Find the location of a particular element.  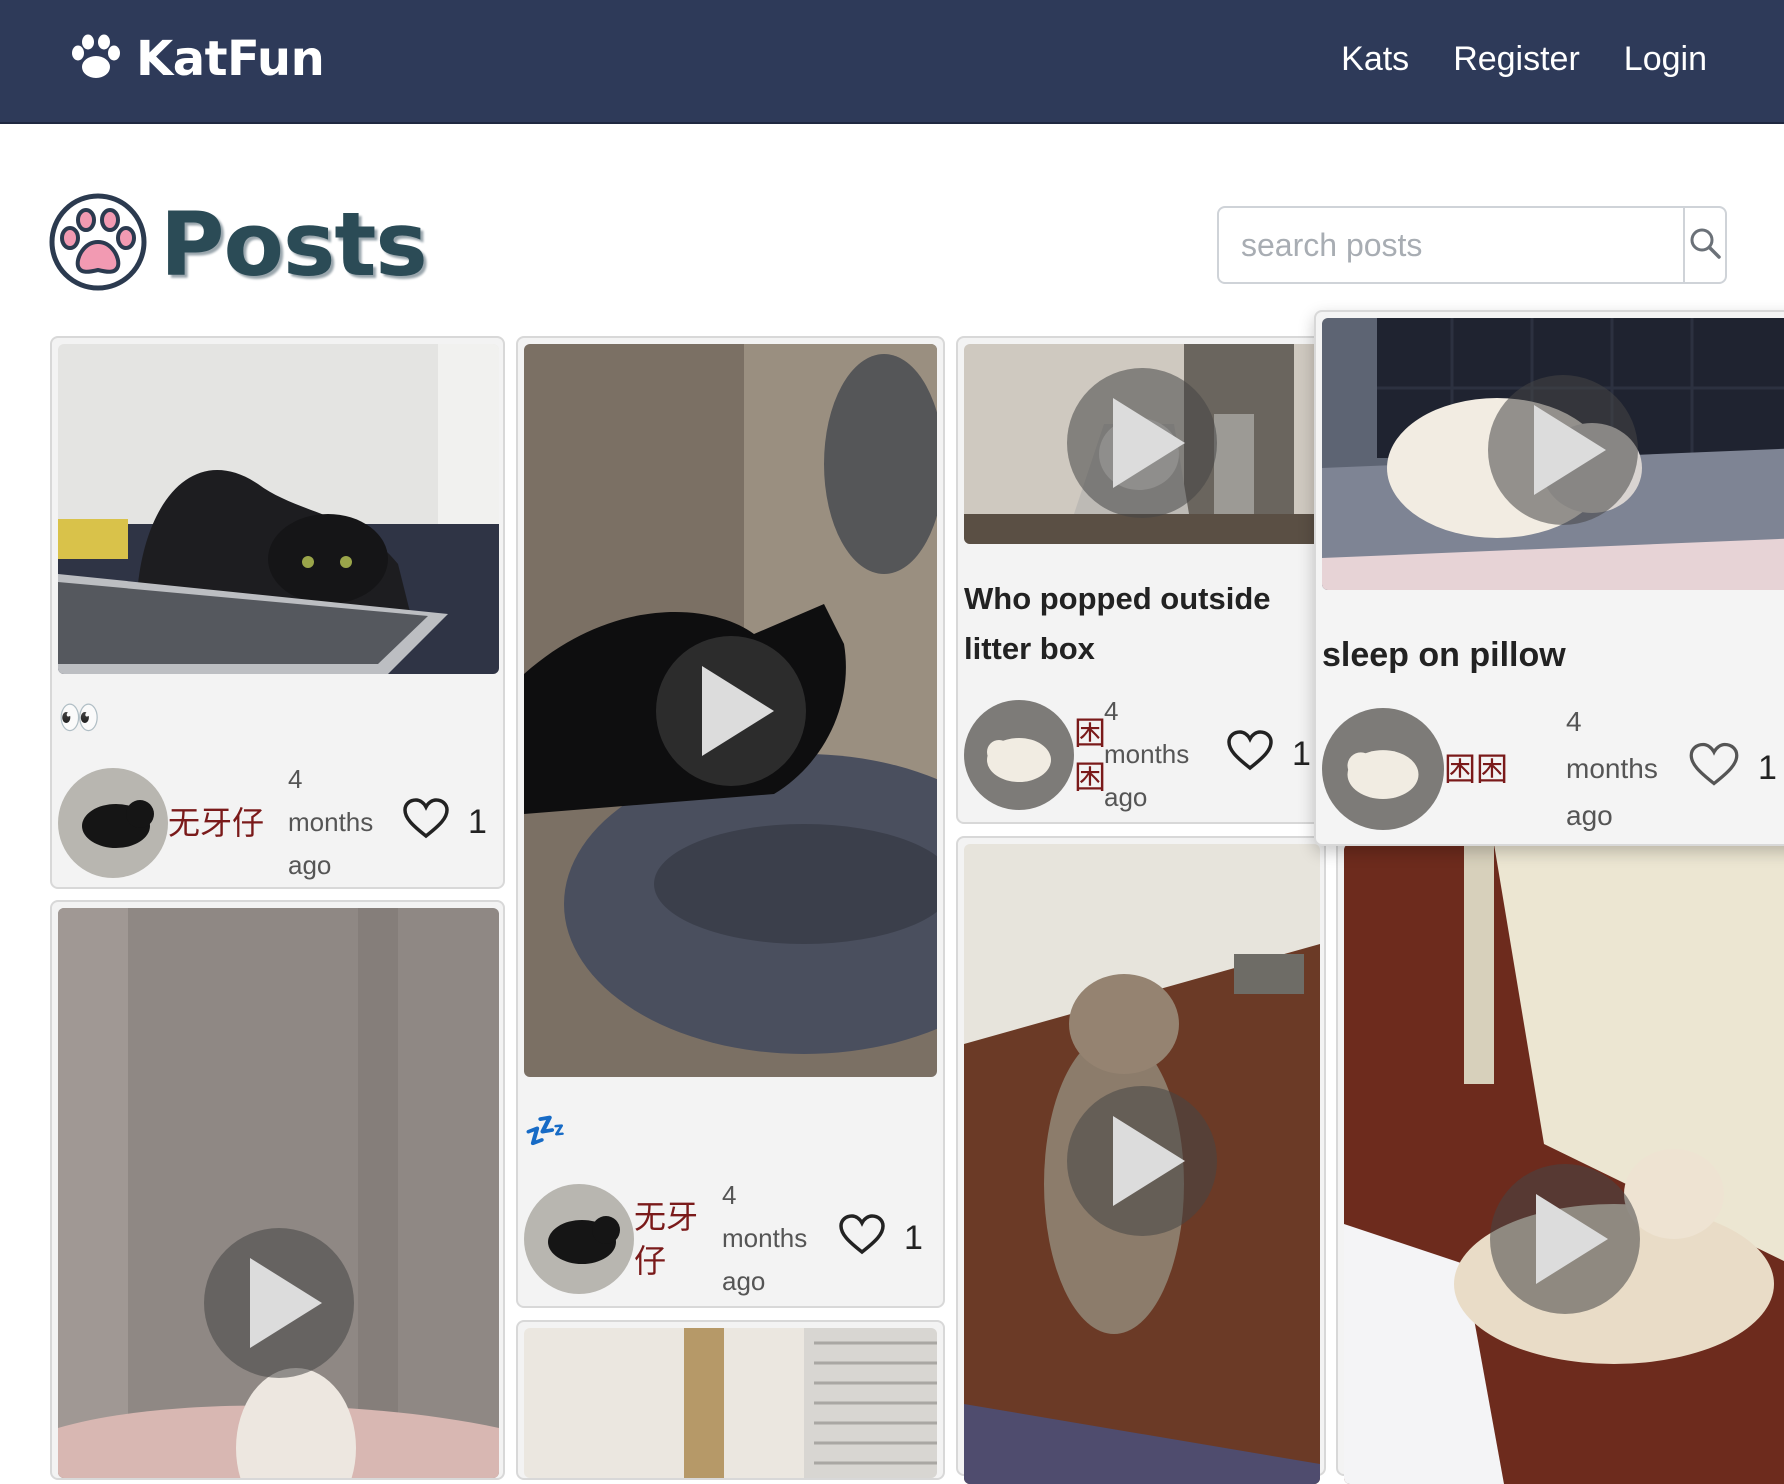

post-caption: 👀 is located at coordinates (79, 718).